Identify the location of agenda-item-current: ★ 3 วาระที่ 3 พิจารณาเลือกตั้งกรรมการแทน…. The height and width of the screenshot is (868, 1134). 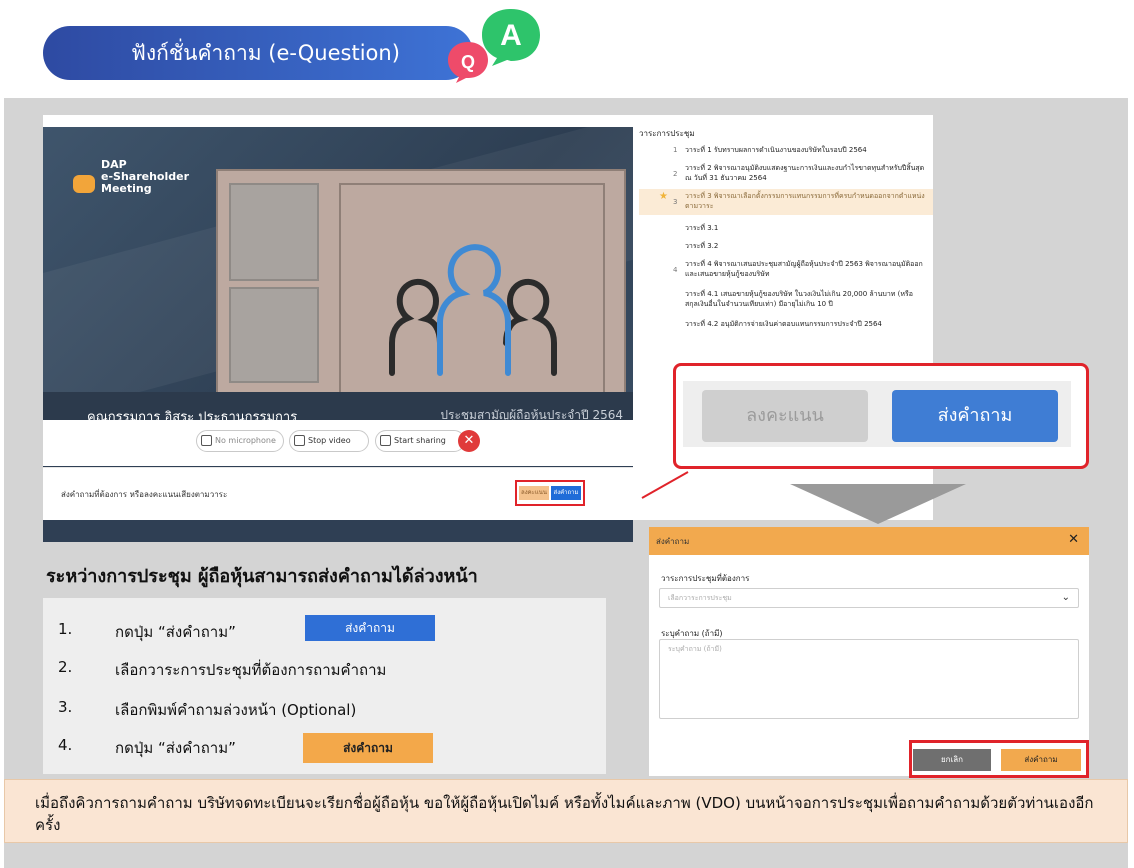
(786, 202).